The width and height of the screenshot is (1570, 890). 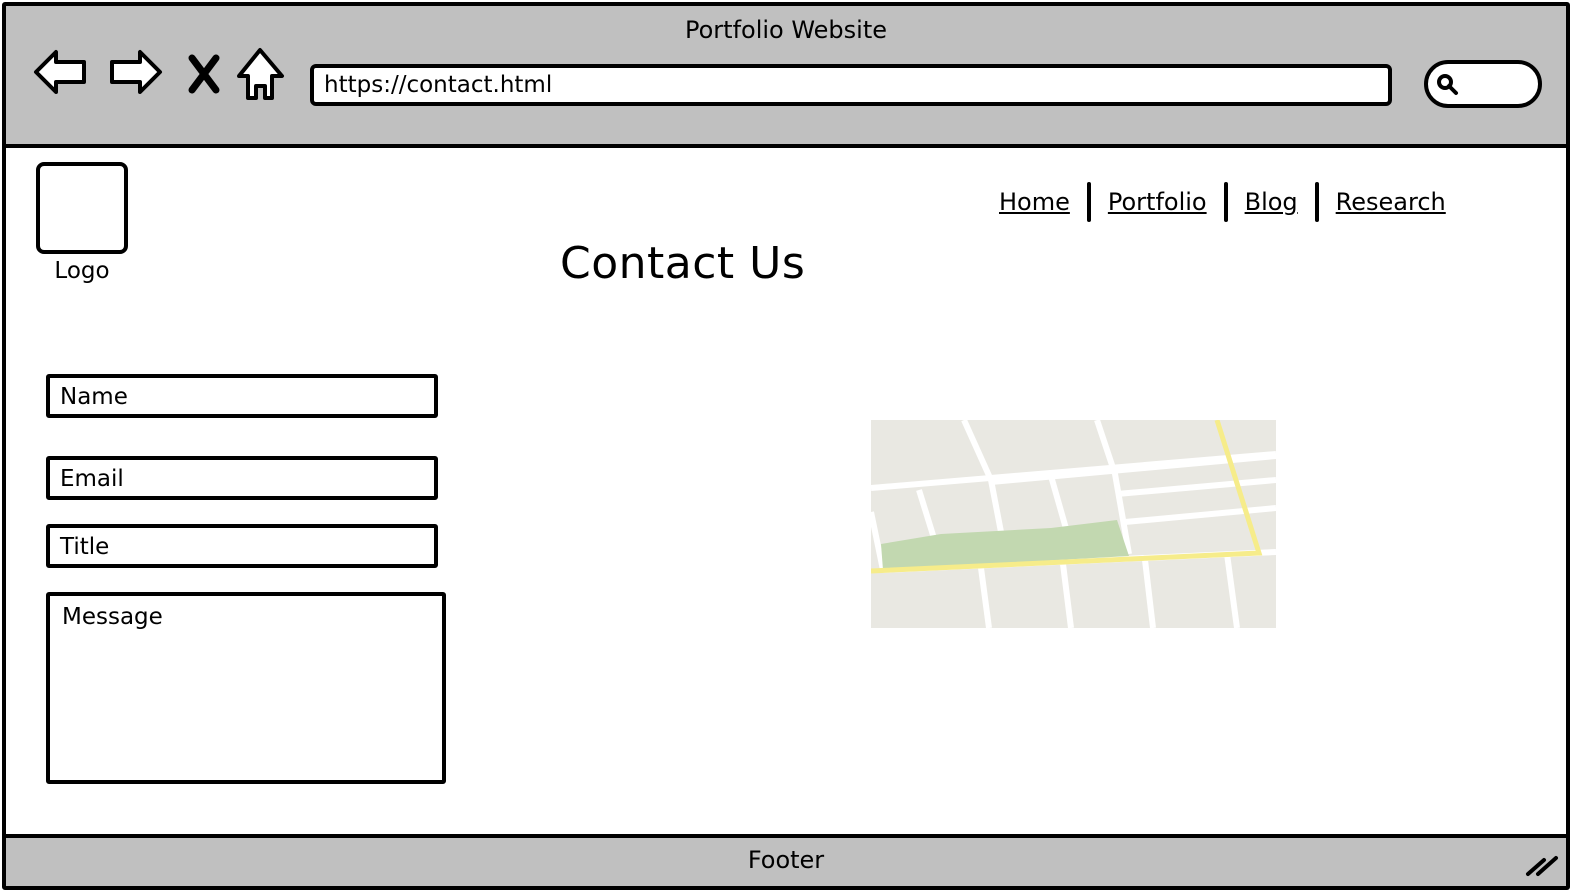 What do you see at coordinates (61, 74) in the screenshot?
I see `back-arrow-icon` at bounding box center [61, 74].